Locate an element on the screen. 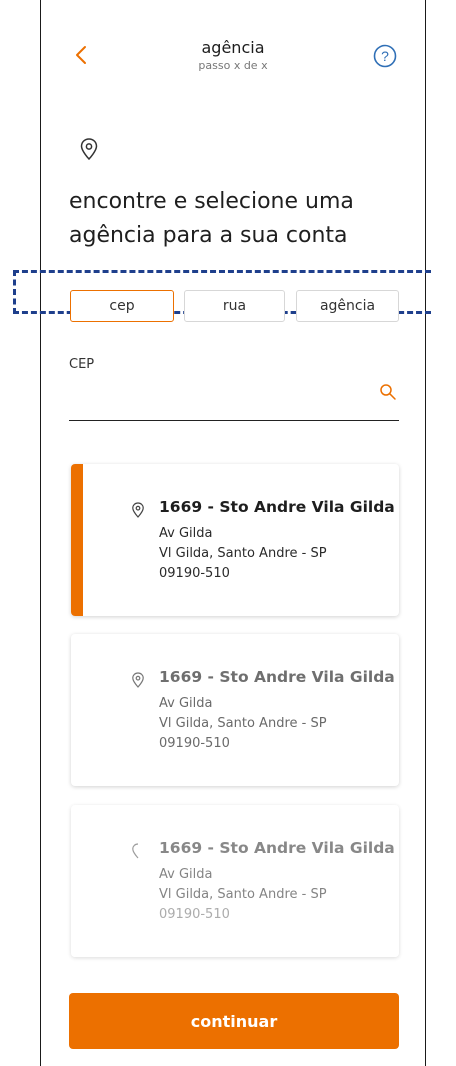 The image size is (456, 1066). cep-field-label: CEP is located at coordinates (82, 364).